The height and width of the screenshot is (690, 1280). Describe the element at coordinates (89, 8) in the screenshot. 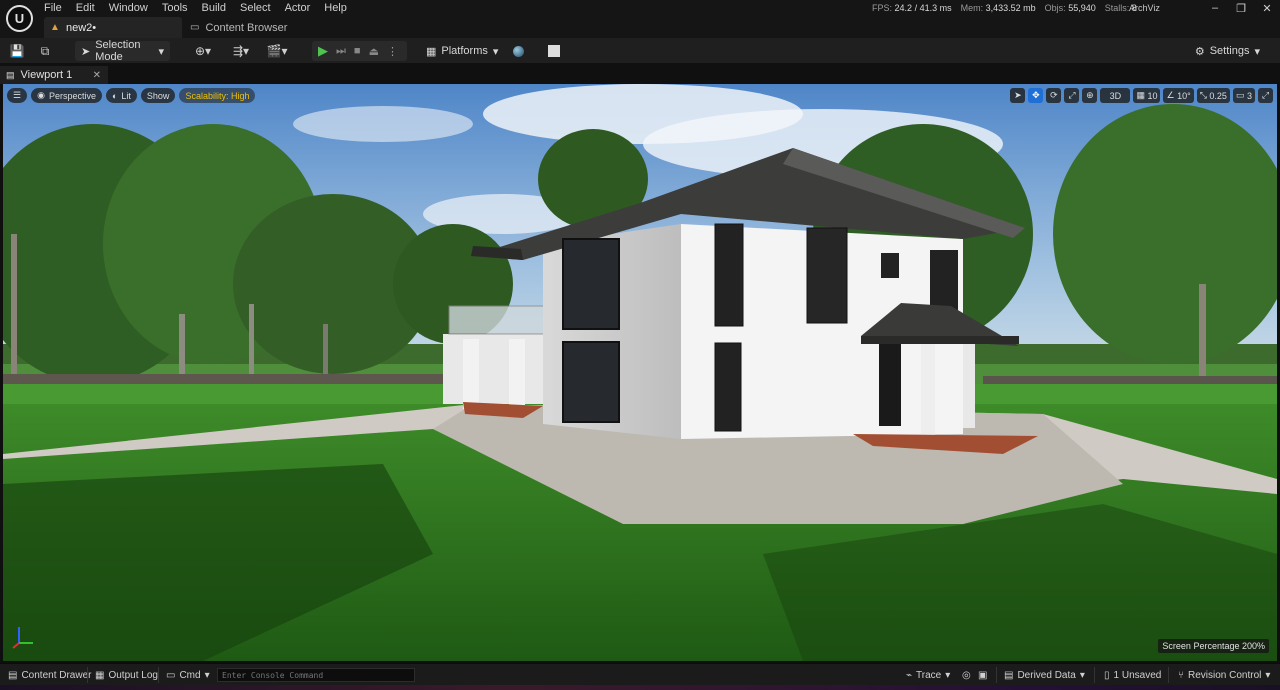

I see `menu-edit: Edit` at that location.